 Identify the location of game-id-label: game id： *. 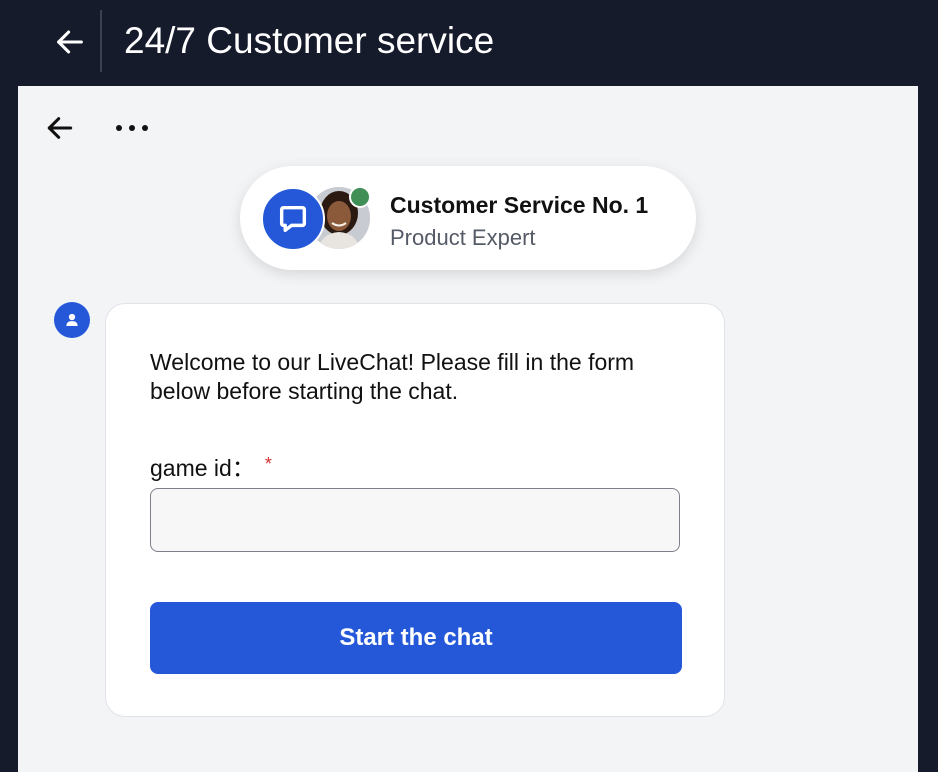
(211, 466).